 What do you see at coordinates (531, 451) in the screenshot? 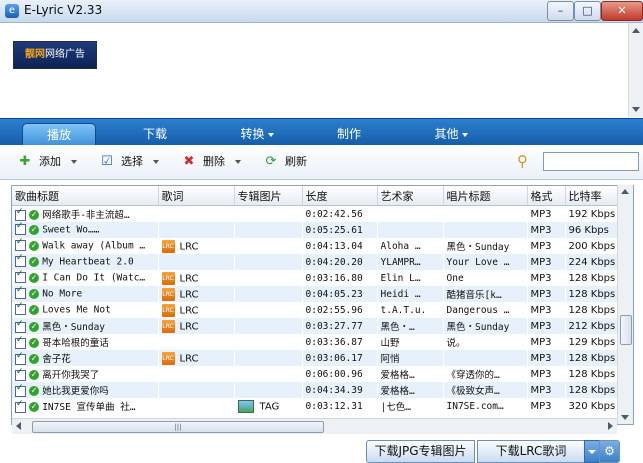
I see `download-lrc-button: 下载LRC歌词` at bounding box center [531, 451].